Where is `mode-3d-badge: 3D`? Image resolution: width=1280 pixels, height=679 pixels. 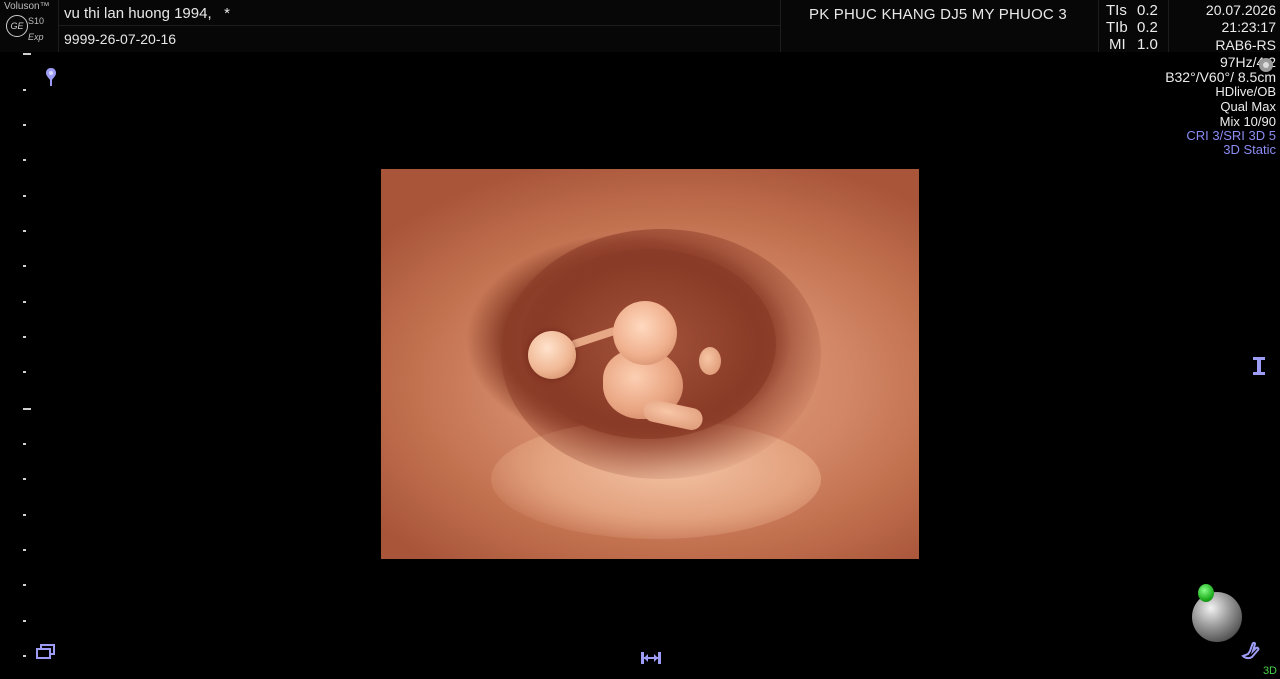 mode-3d-badge: 3D is located at coordinates (1269, 671).